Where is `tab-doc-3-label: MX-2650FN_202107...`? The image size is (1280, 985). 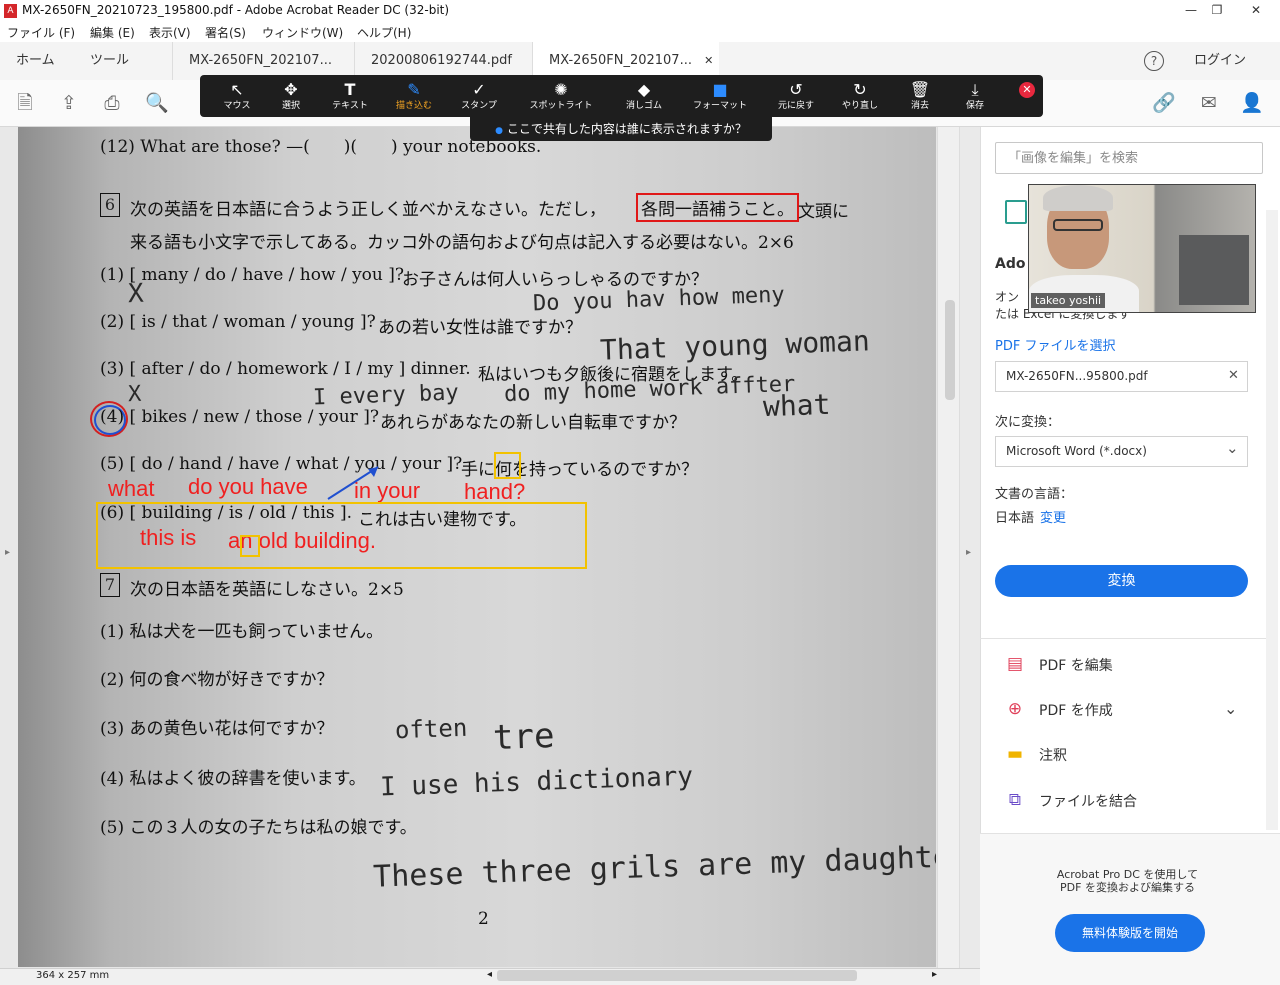 tab-doc-3-label: MX-2650FN_202107... is located at coordinates (620, 60).